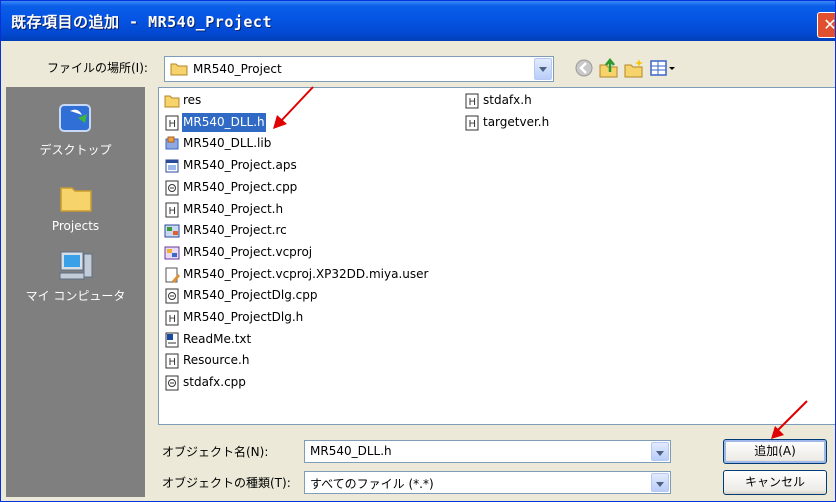 The height and width of the screenshot is (502, 836). What do you see at coordinates (237, 69) in the screenshot?
I see `look-in-value: MR540_Project` at bounding box center [237, 69].